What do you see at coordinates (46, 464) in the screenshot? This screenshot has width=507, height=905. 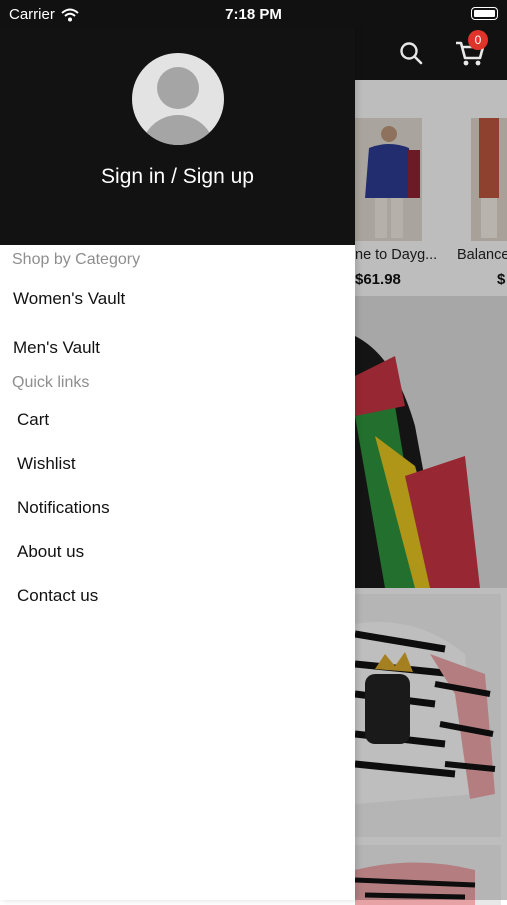 I see `quick-link-wishlist: Wishlist` at bounding box center [46, 464].